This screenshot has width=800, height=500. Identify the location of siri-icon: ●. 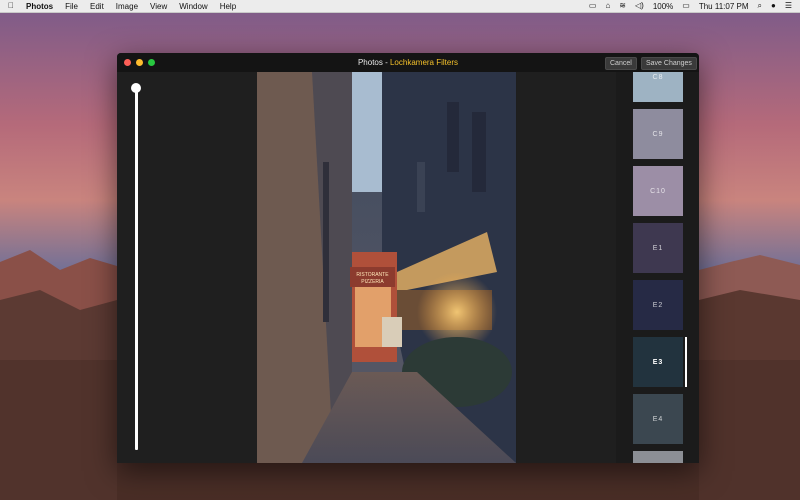
(773, 6).